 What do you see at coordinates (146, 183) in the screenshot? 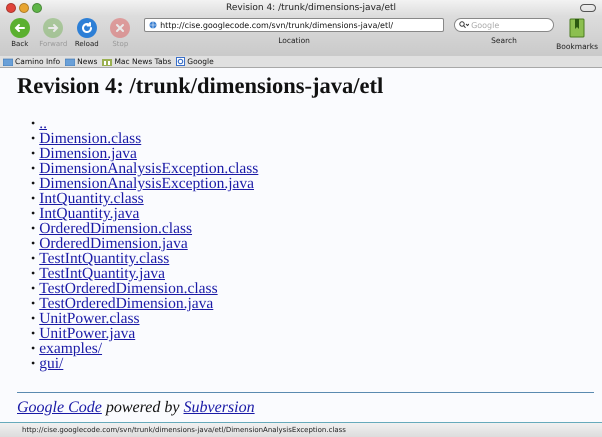
I see `file-link: DimensionAnalysisException.java` at bounding box center [146, 183].